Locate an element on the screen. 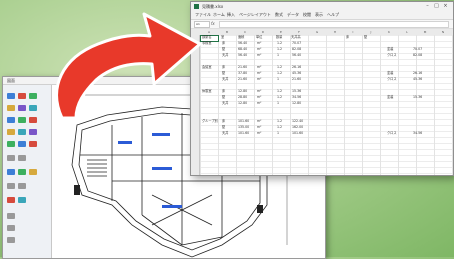 Image resolution: width=454 pixels, height=259 pixels. red-arrow-icon is located at coordinates (128, 66).